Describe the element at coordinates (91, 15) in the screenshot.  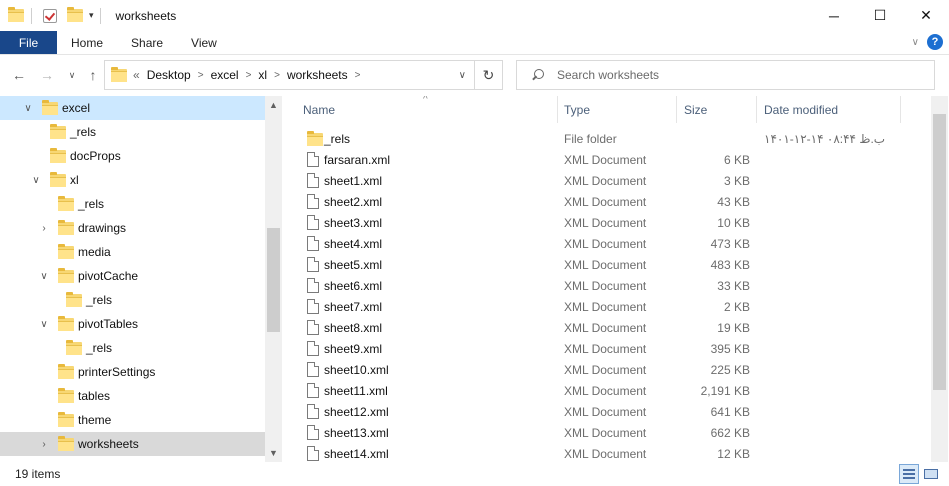
I see `customize-toolbar-icon: ▾` at that location.